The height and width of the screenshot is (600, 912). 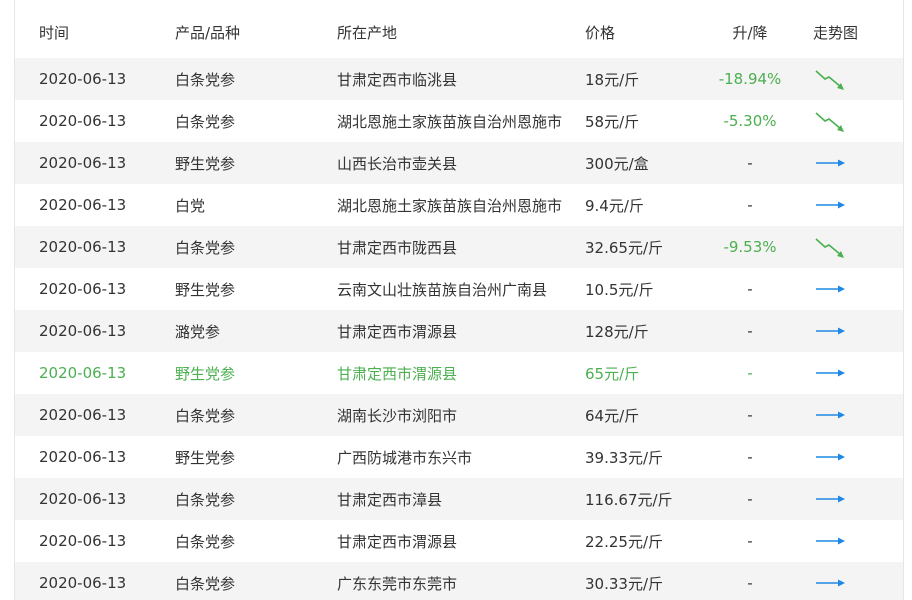 I want to click on row-change: -9.53%, so click(x=750, y=247).